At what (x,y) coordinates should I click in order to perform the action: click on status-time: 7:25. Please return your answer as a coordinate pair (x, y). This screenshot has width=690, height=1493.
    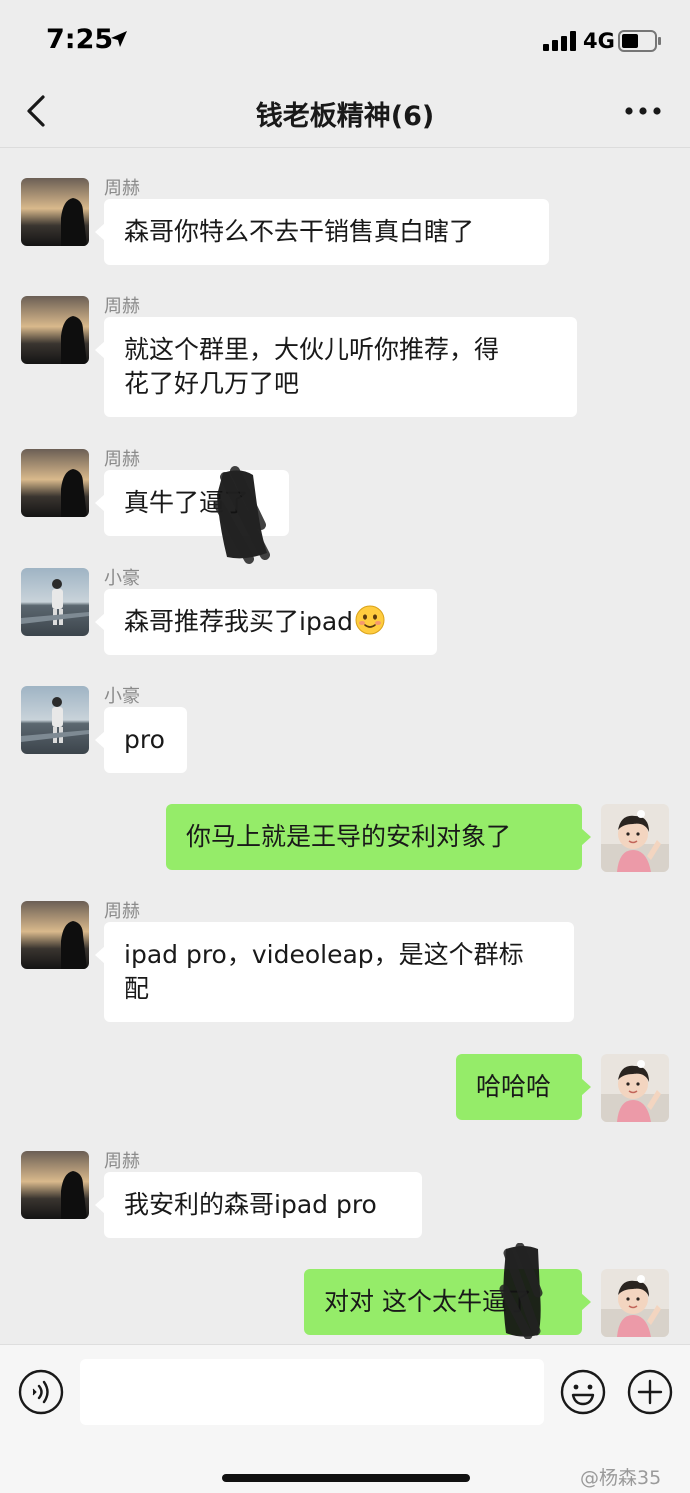
    Looking at the image, I should click on (80, 39).